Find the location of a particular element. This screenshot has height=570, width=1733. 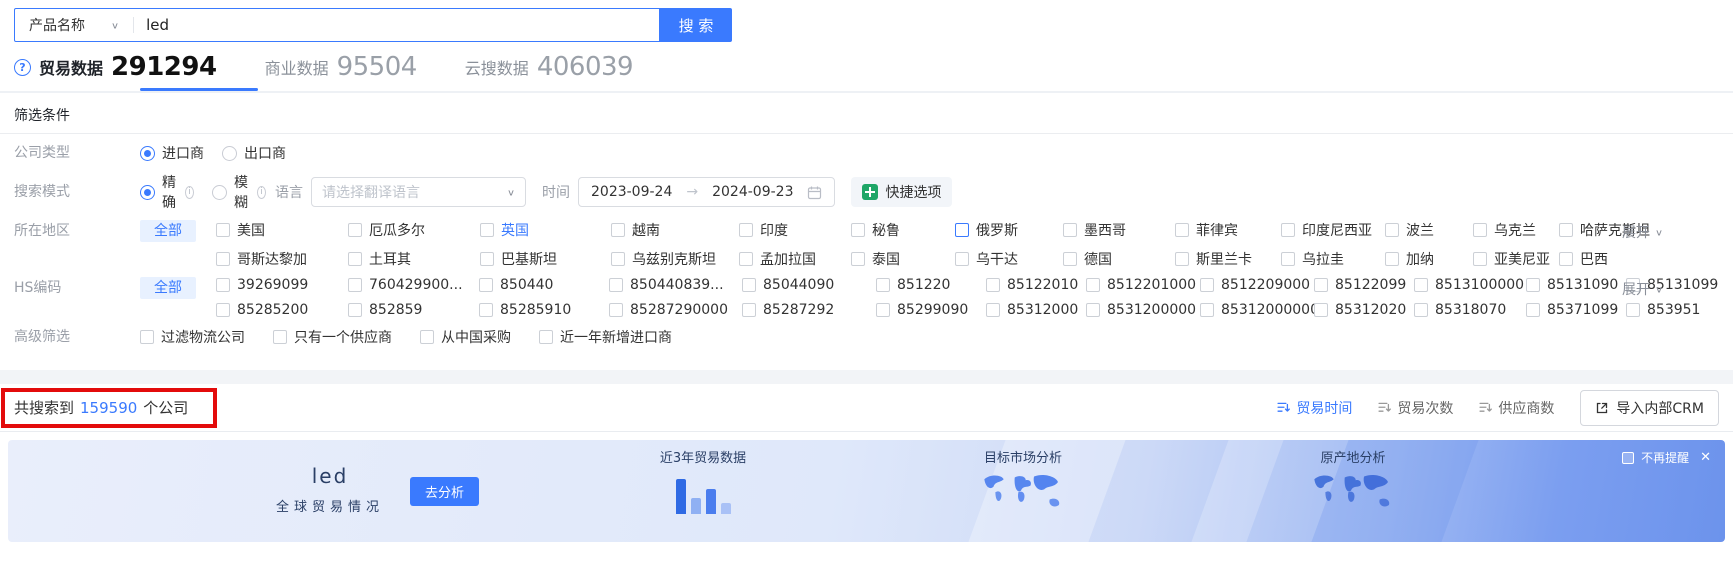

hs-code-option: 8512201000 is located at coordinates (1143, 285).